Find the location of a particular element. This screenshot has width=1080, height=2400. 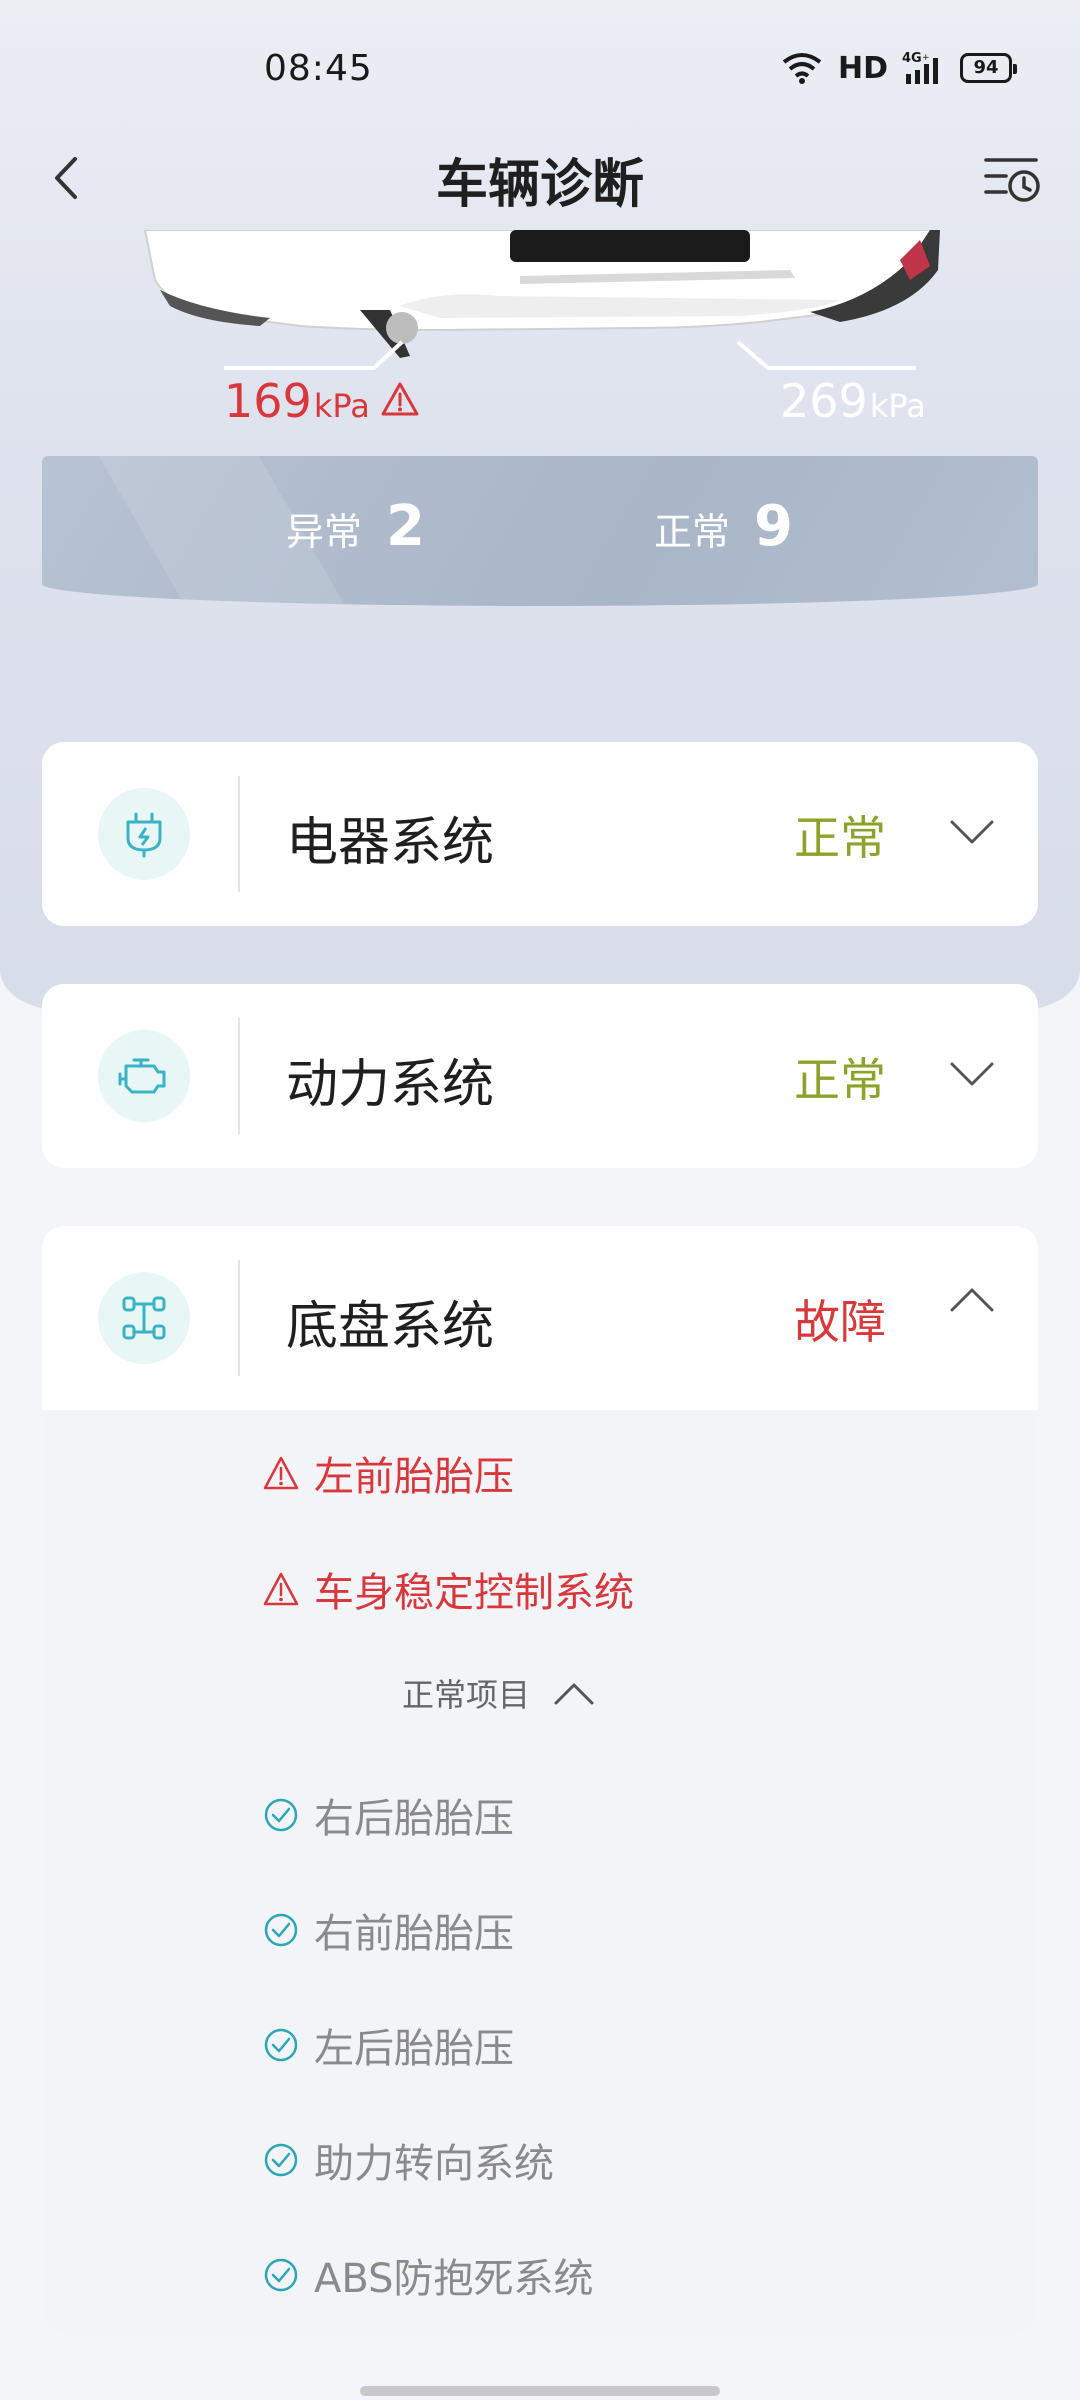

battery-plug-icon is located at coordinates (144, 834).